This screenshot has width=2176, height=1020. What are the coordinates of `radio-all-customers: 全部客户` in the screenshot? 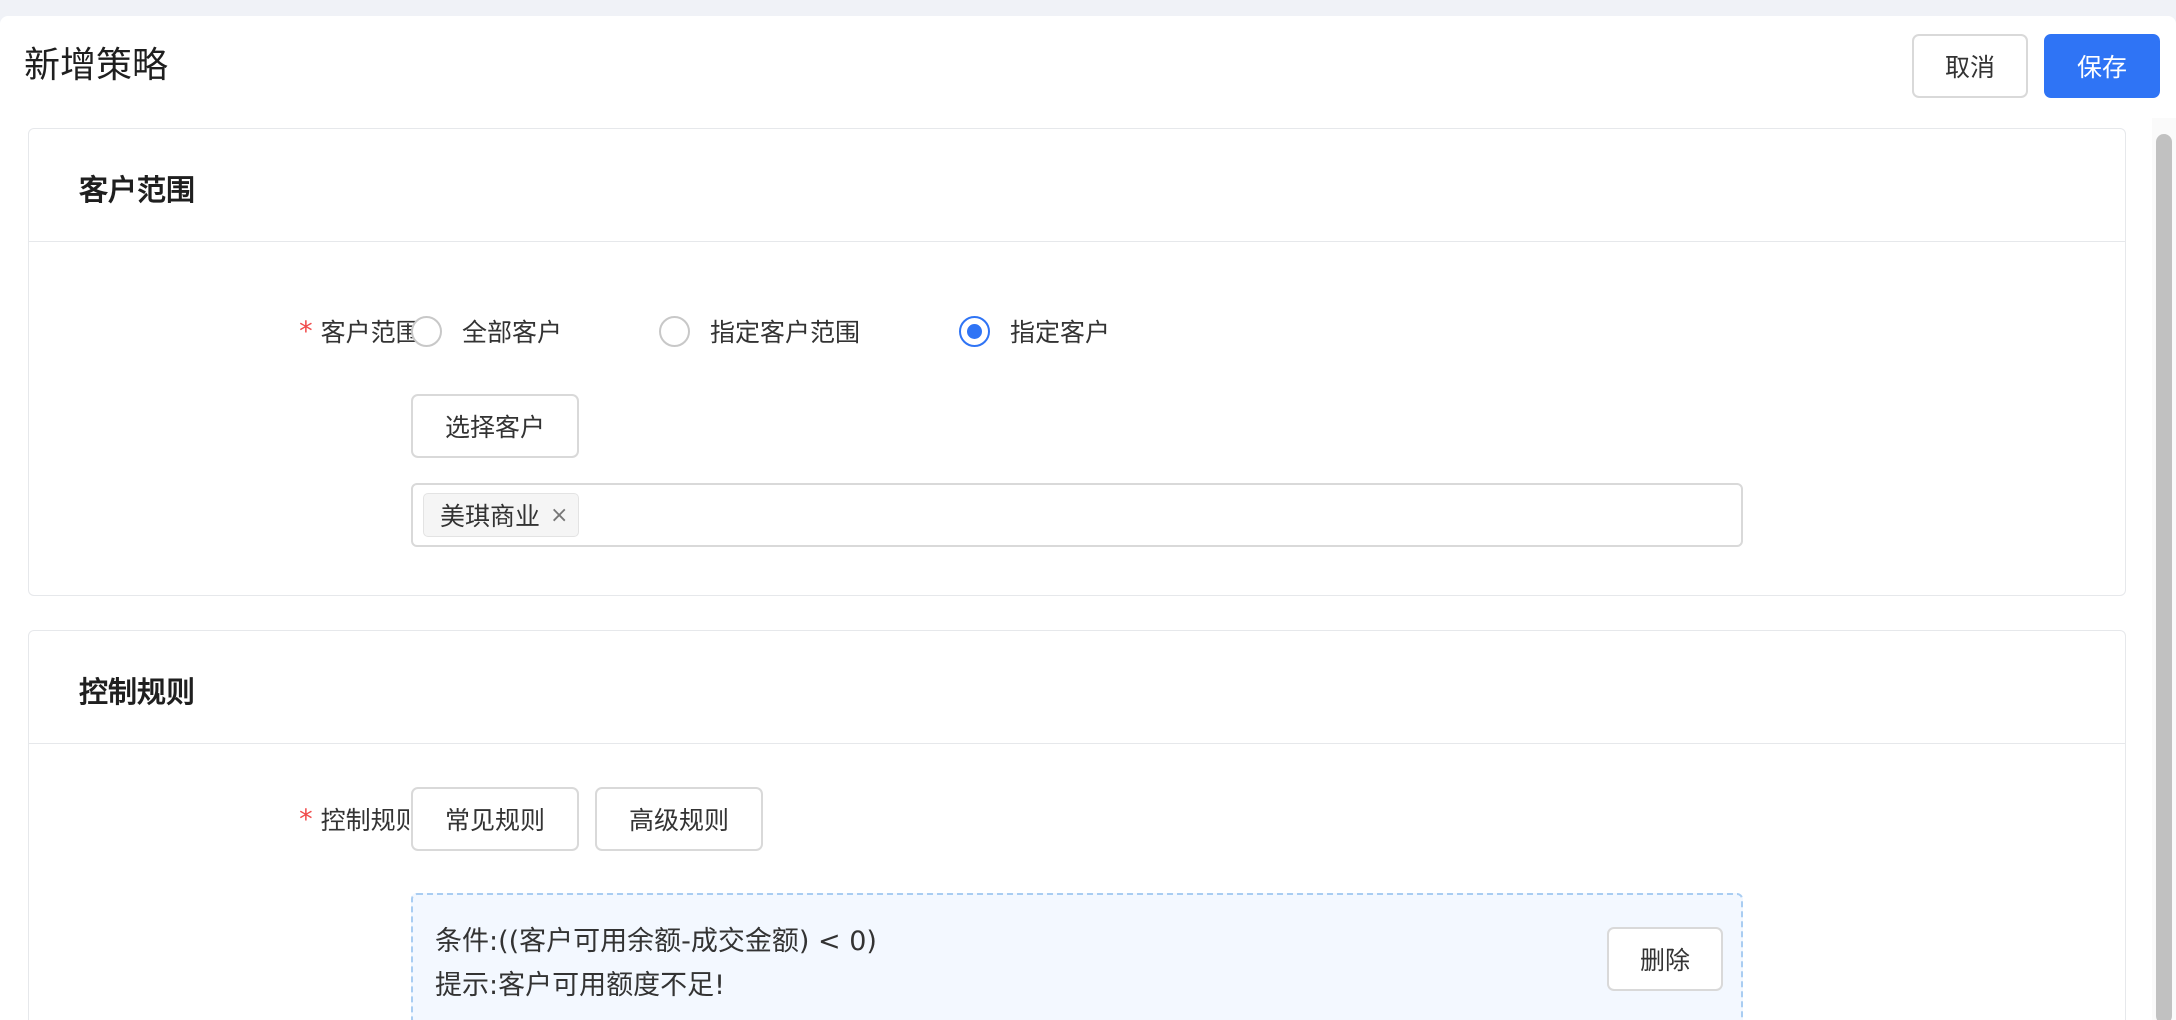 It's located at (486, 331).